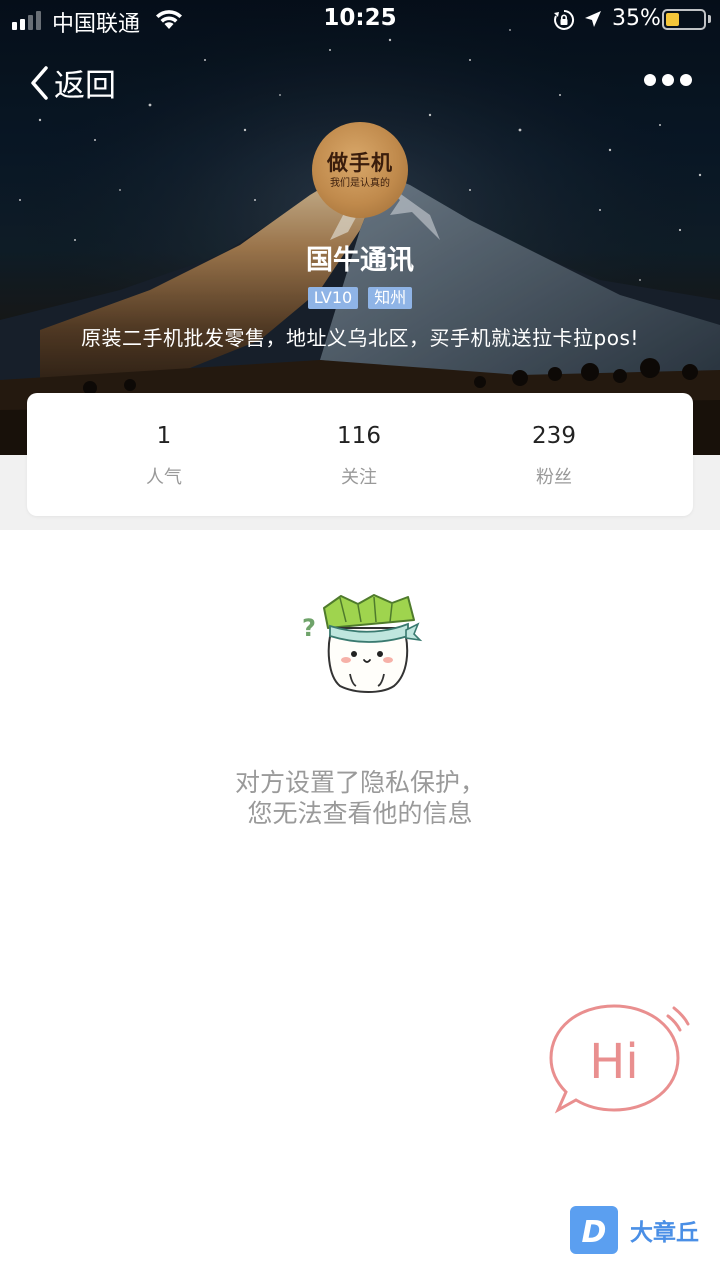  I want to click on back-label: 返回, so click(85, 86).